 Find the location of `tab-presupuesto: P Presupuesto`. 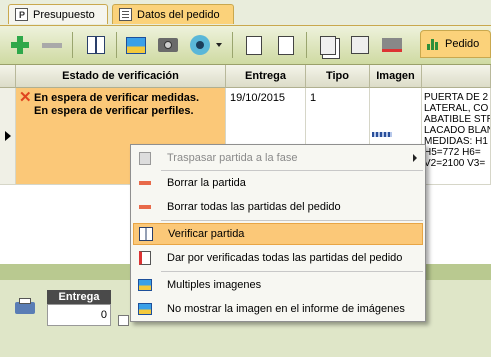

tab-presupuesto: P Presupuesto is located at coordinates (58, 14).